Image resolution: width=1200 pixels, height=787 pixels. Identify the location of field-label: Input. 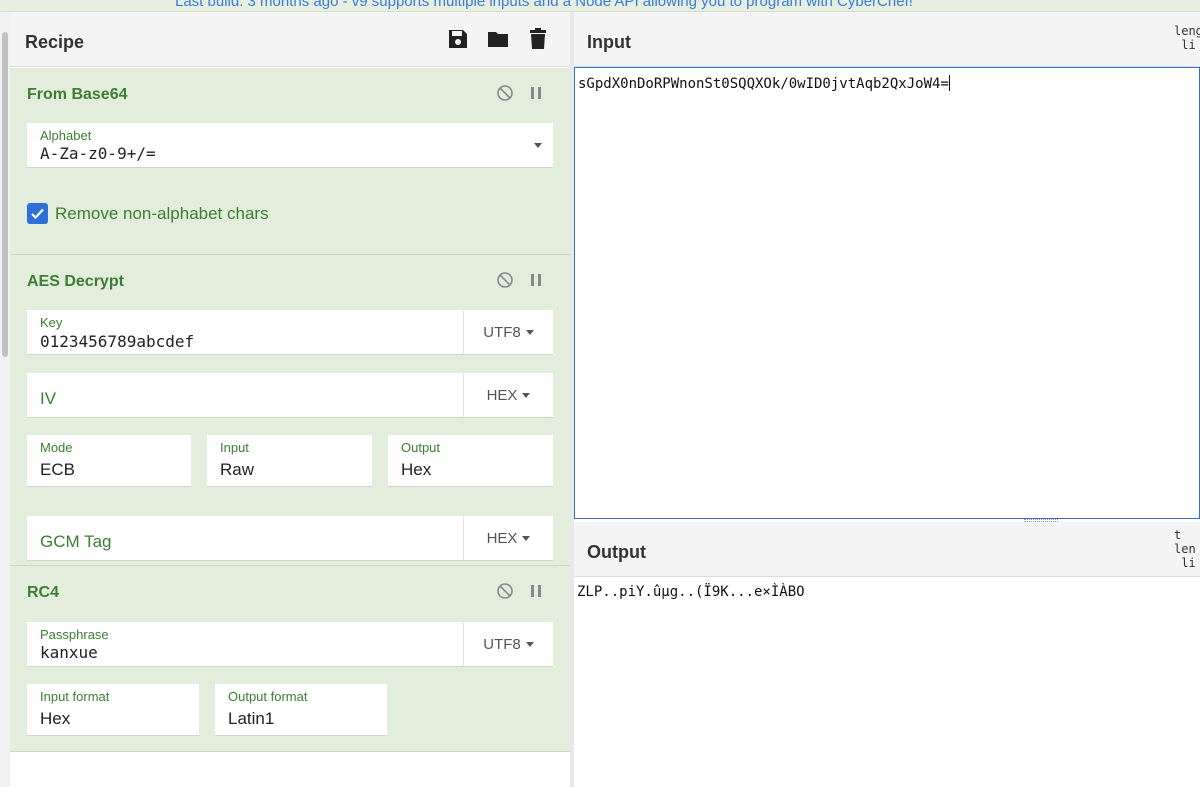
(234, 447).